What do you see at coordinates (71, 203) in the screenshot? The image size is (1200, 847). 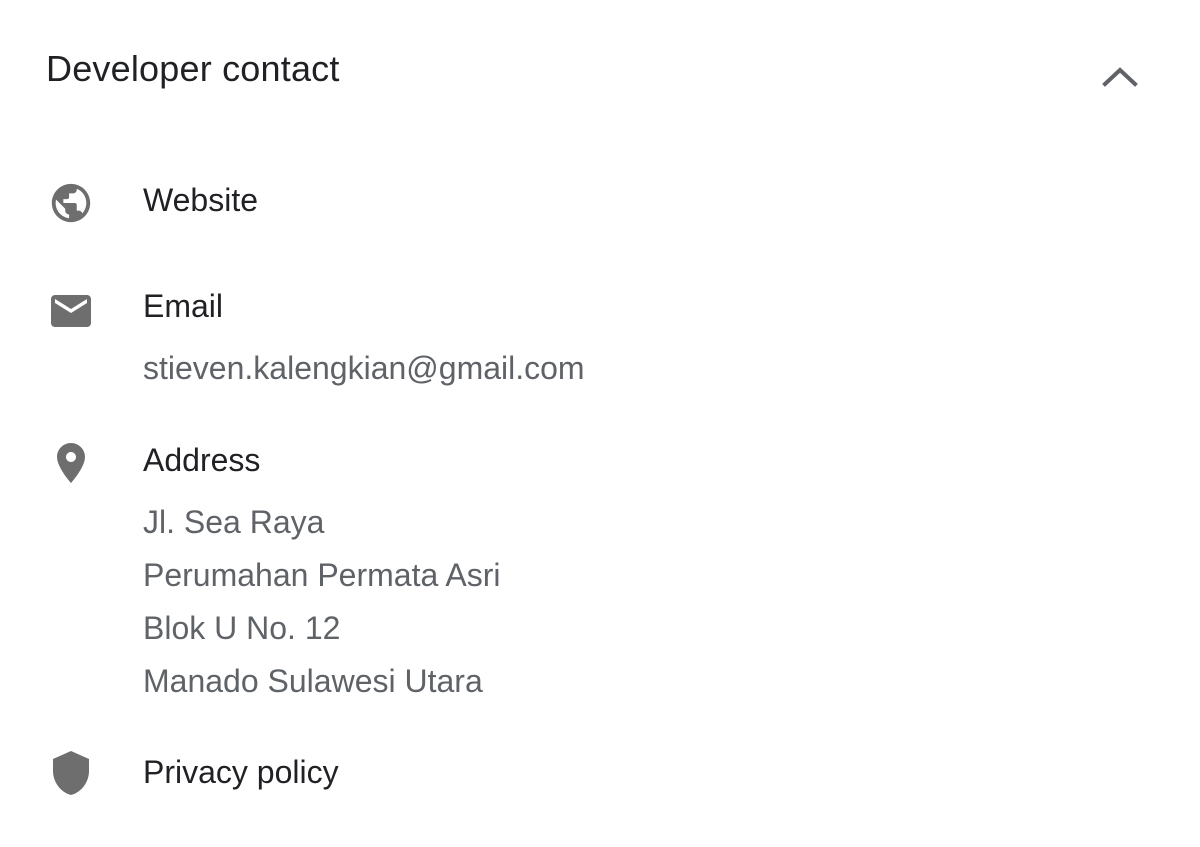 I see `globe-icon` at bounding box center [71, 203].